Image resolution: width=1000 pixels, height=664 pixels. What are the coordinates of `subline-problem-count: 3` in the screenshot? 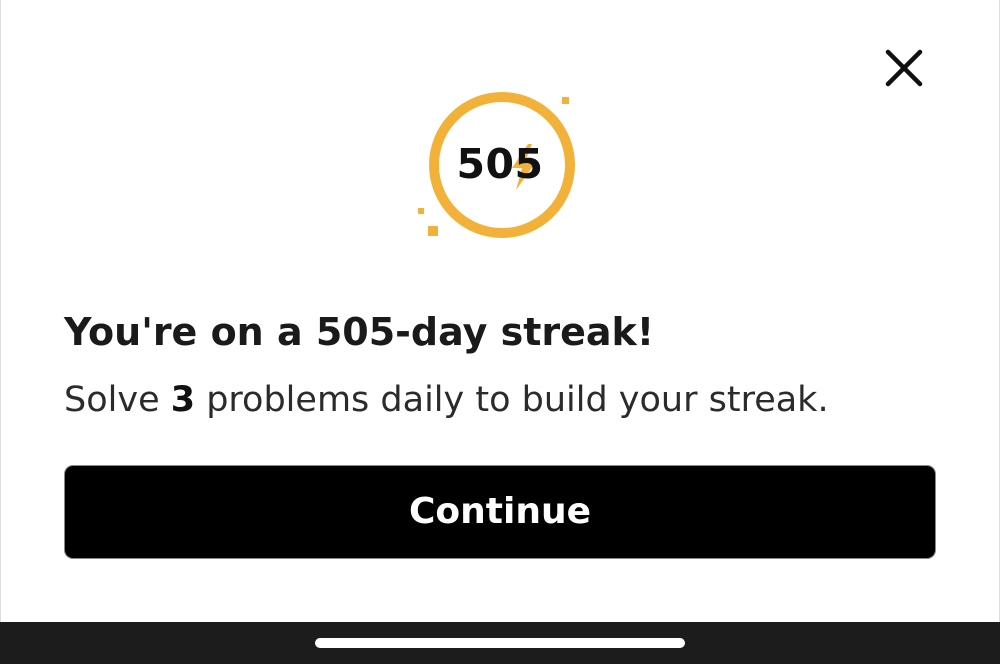 It's located at (183, 400).